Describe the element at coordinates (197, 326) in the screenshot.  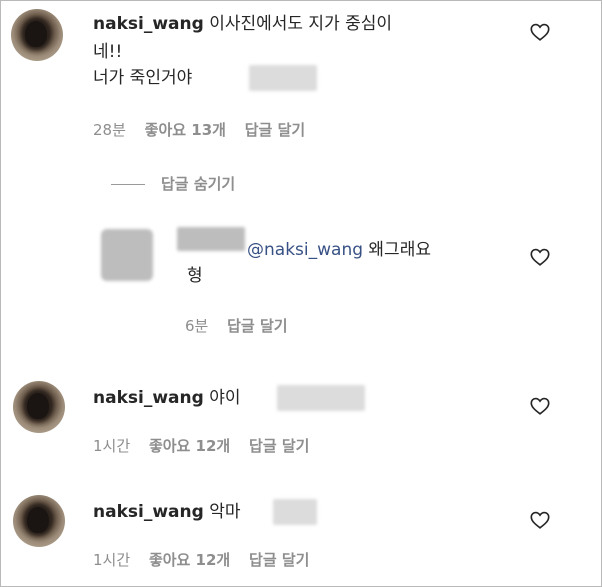
I see `timestamp: 6분` at that location.